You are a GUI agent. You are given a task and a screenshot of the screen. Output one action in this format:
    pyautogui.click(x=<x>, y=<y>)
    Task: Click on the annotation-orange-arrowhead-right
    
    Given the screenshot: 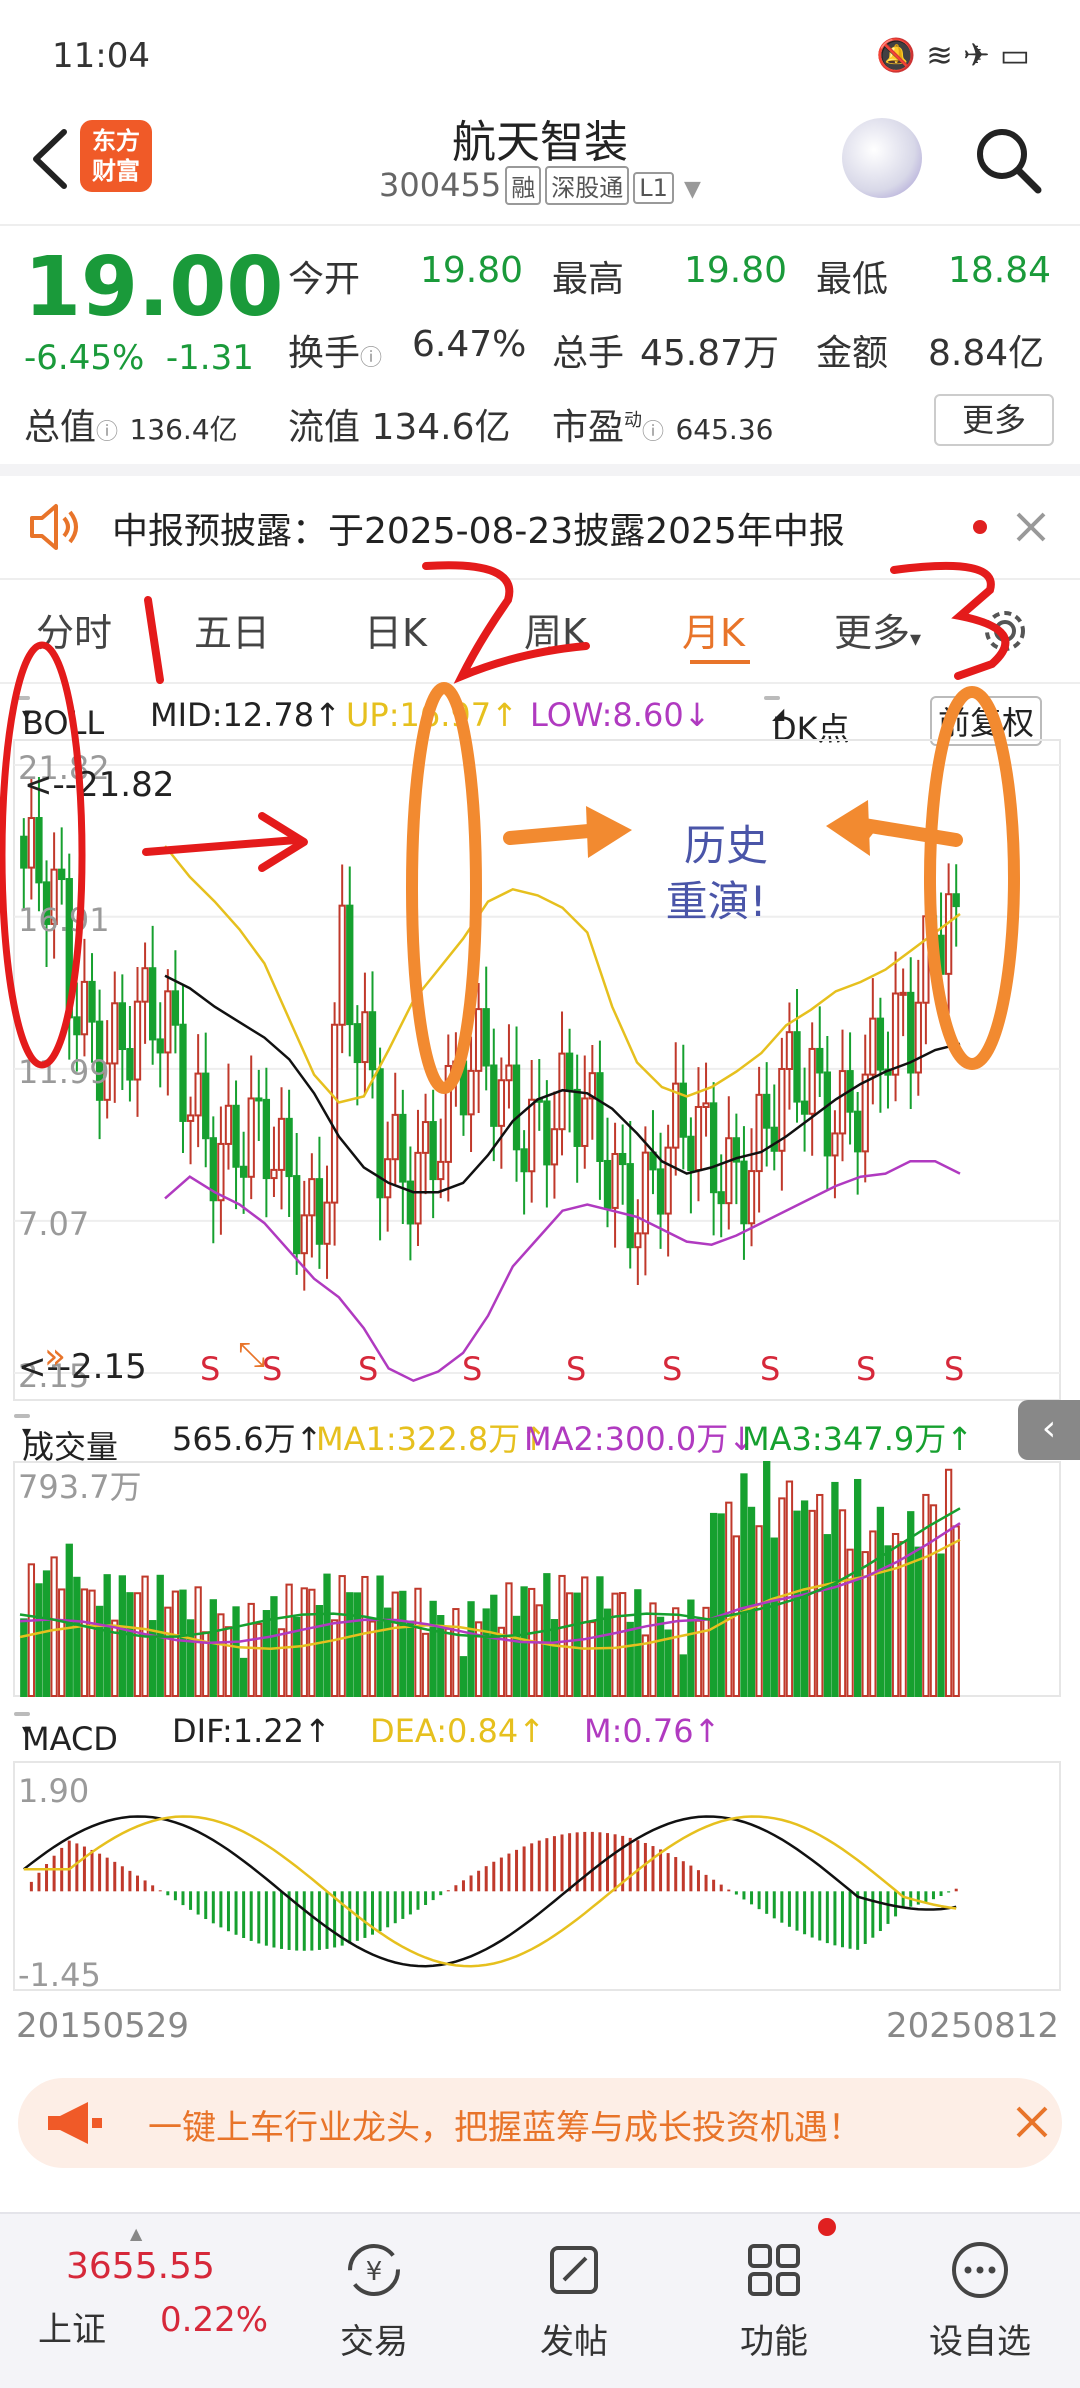 What is the action you would take?
    pyautogui.click(x=609, y=832)
    